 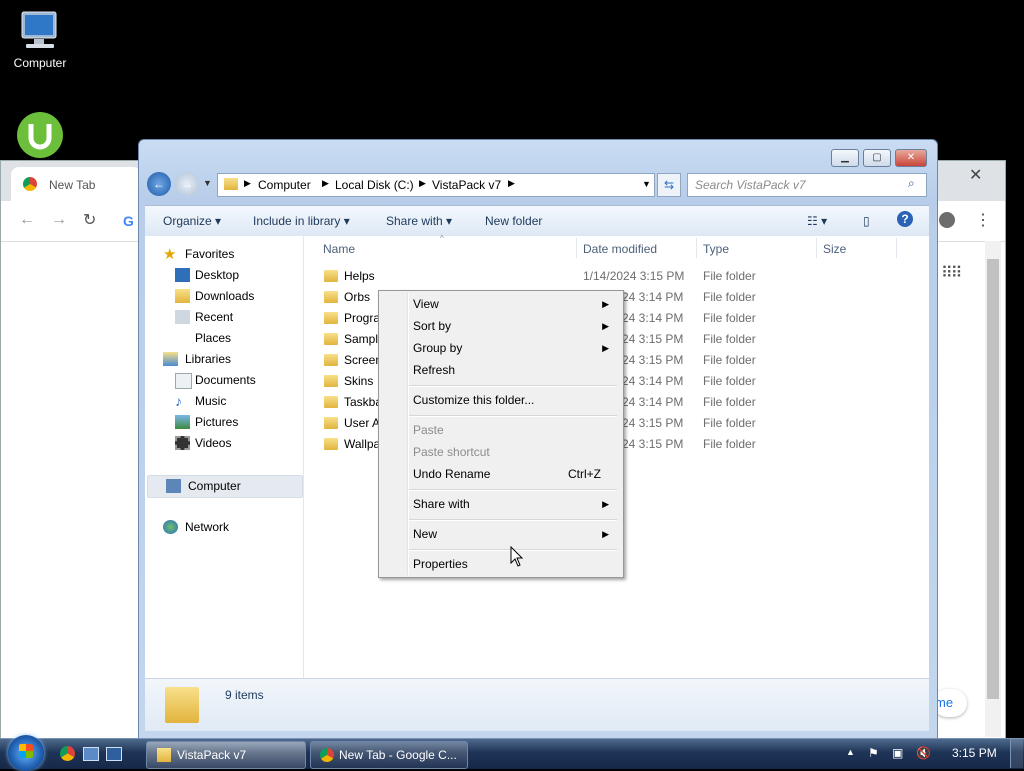 I want to click on menu-item-new: New ▶, so click(x=500, y=534).